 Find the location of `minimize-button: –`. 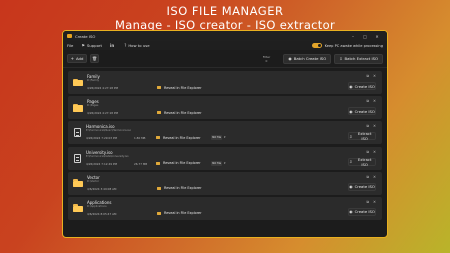

minimize-button: – is located at coordinates (353, 36).